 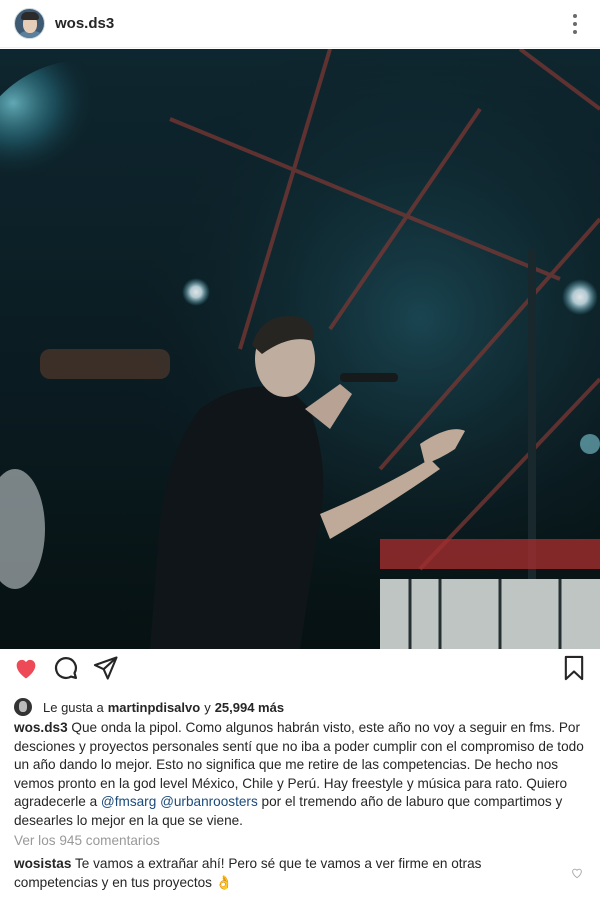 I want to click on bookmark-icon, so click(x=575, y=669).